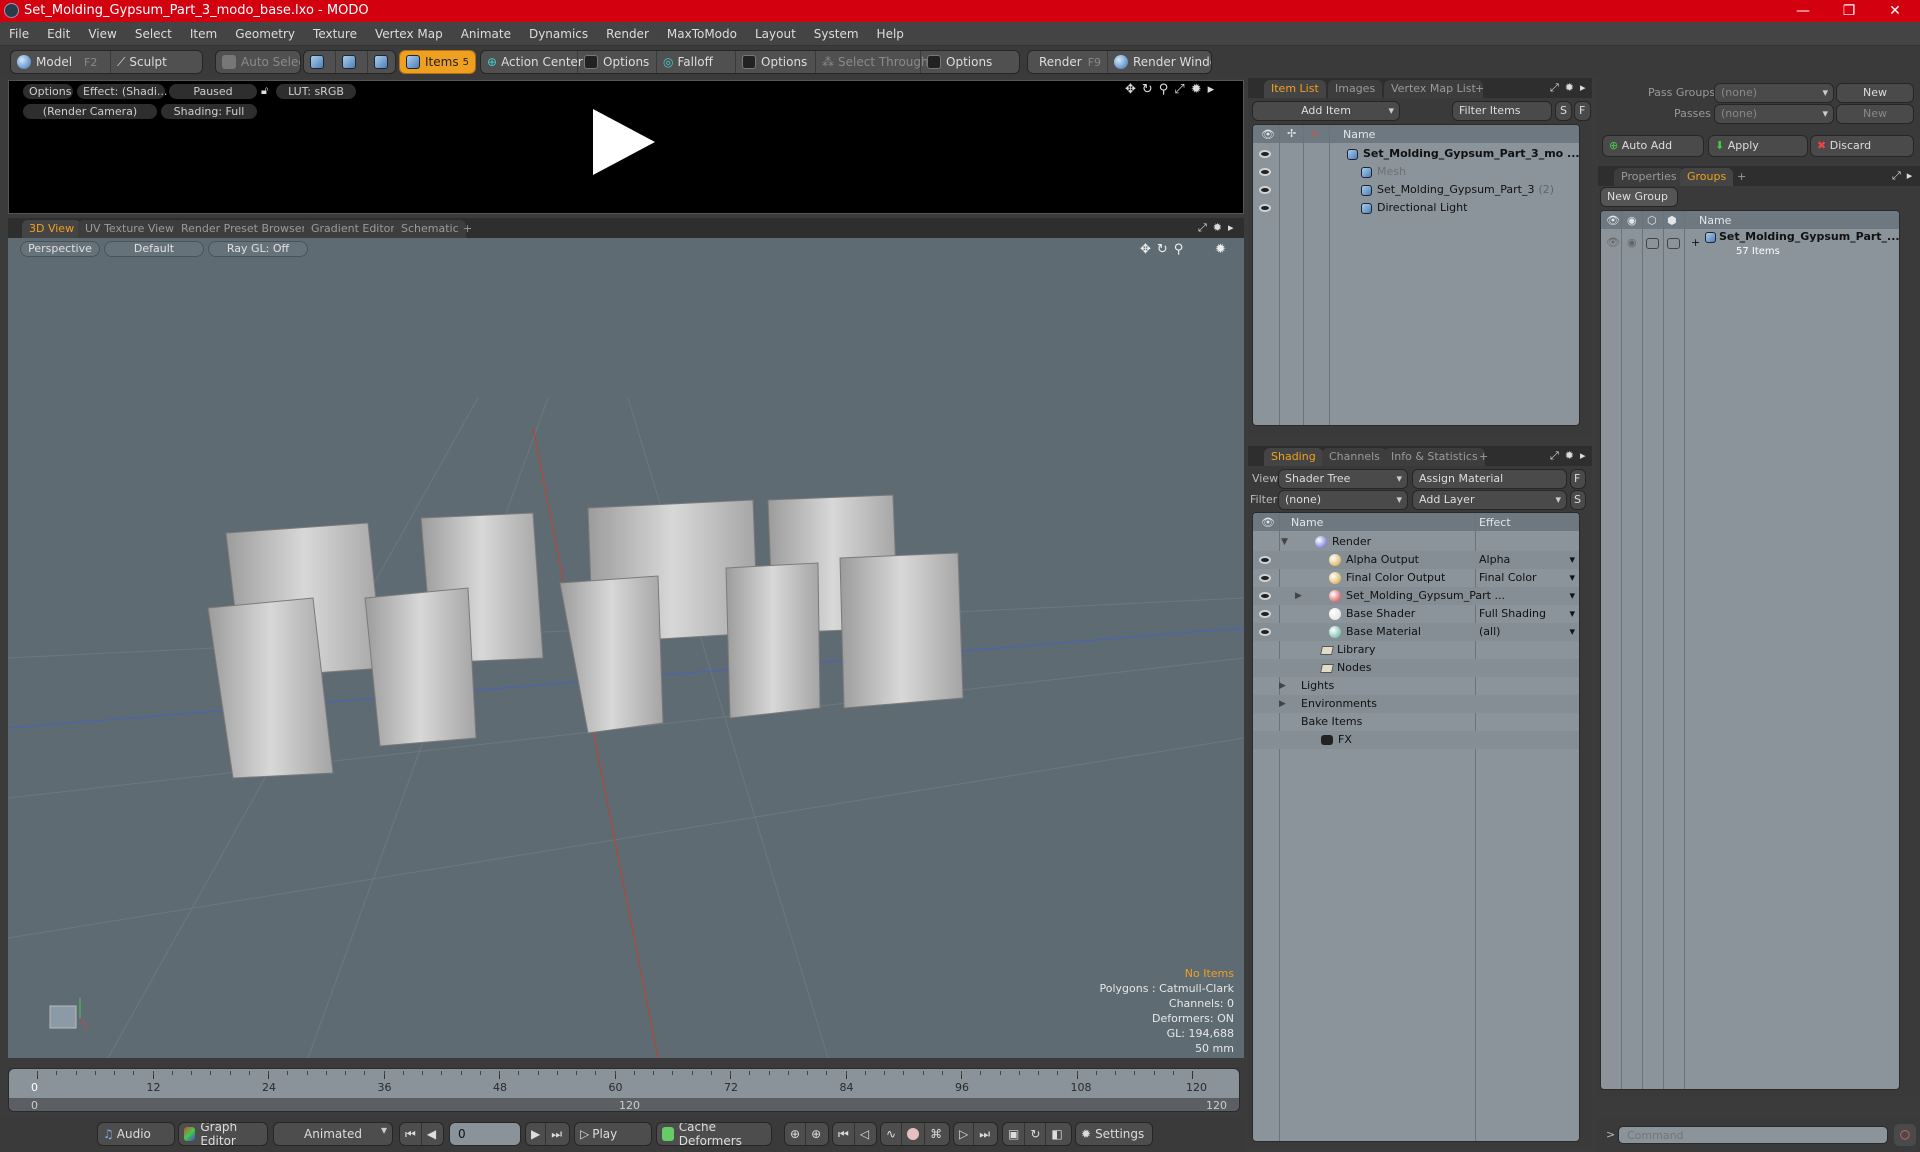 This screenshot has width=1920, height=1152. What do you see at coordinates (1875, 114) in the screenshot?
I see `new-pass-button: New` at bounding box center [1875, 114].